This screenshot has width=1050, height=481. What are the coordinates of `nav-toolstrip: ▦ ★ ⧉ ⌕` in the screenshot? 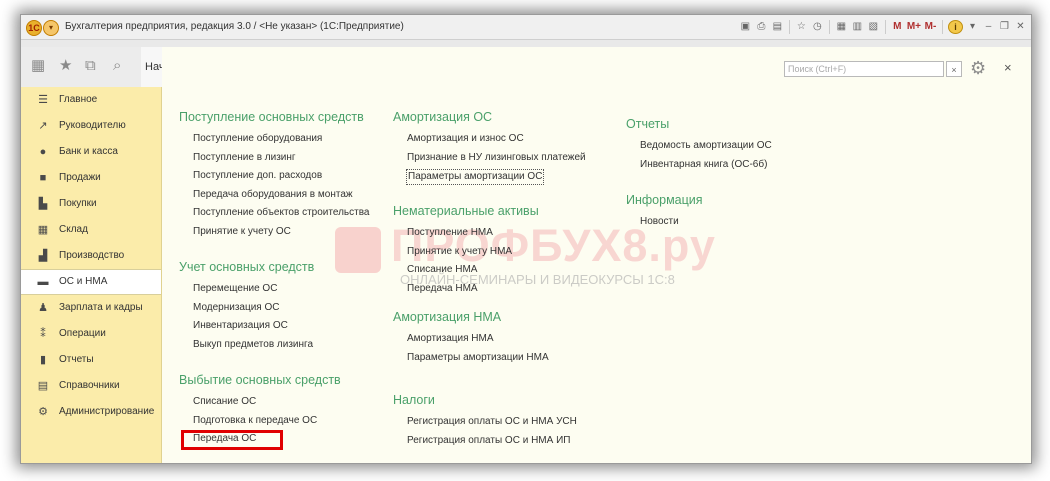 It's located at (91, 67).